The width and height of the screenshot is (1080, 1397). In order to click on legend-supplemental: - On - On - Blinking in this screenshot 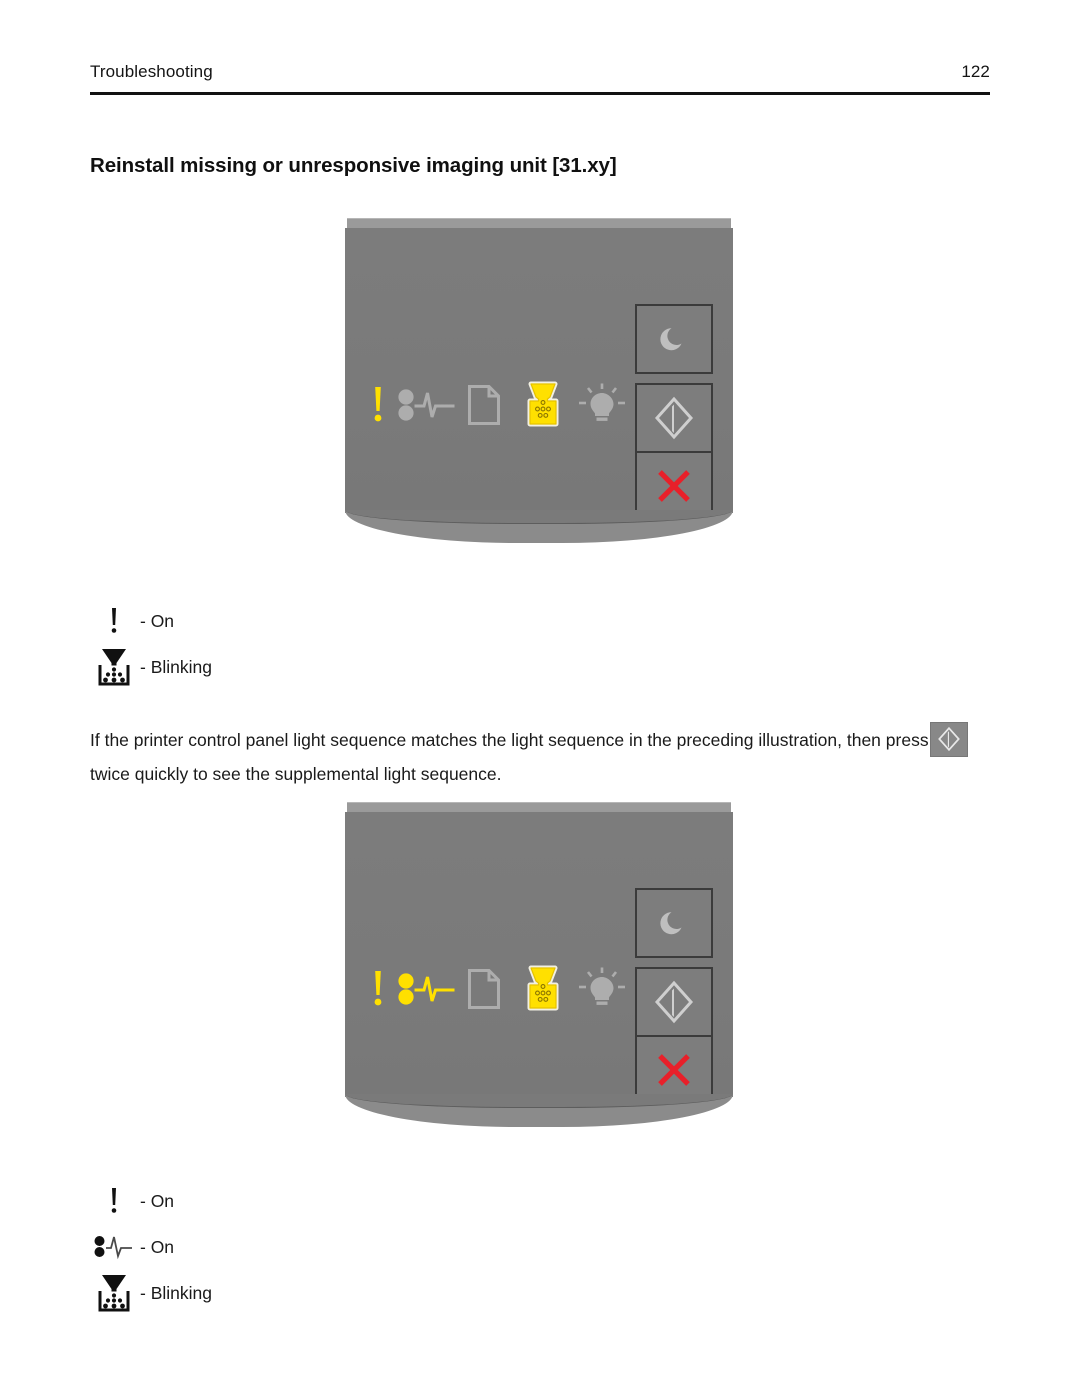, I will do `click(152, 1247)`.